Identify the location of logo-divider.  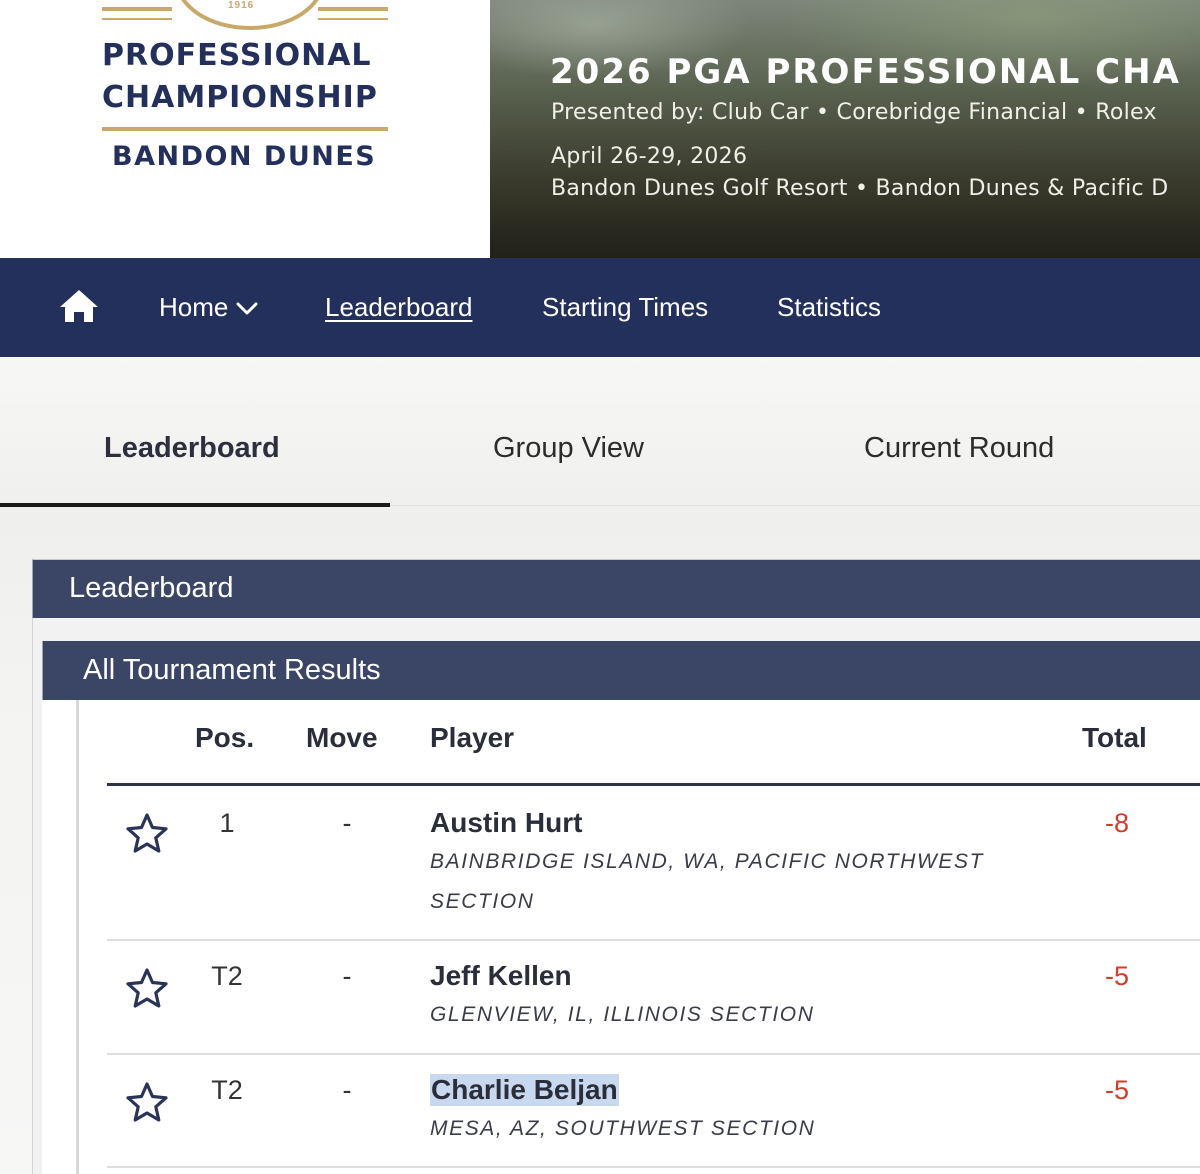
(245, 129).